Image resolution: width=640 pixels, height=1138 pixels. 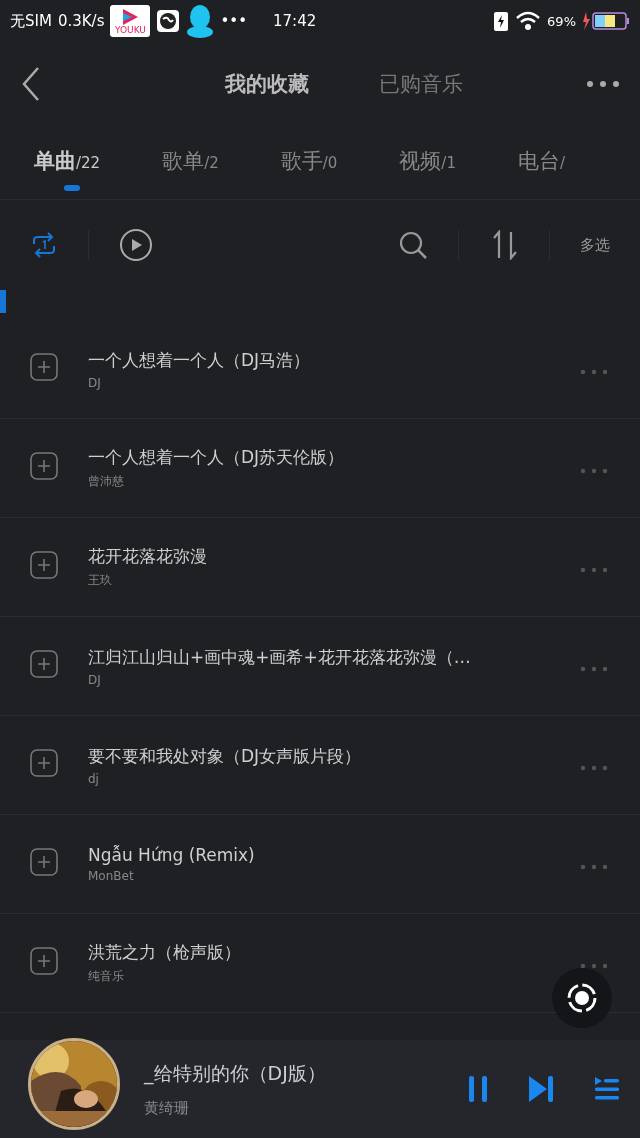 What do you see at coordinates (217, 457) in the screenshot?
I see `song-title: 一个人想着一个人（DJ苏天伦版）` at bounding box center [217, 457].